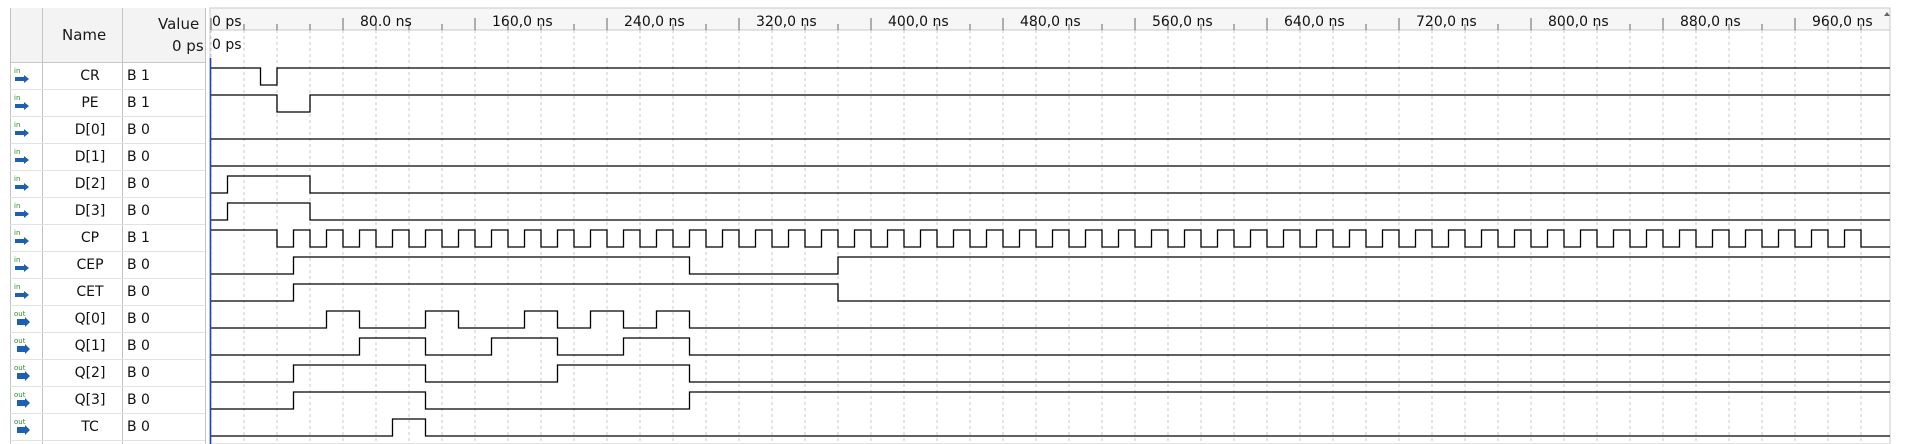 The height and width of the screenshot is (444, 1920). Describe the element at coordinates (84, 35) in the screenshot. I see `name-column-header: Name` at that location.